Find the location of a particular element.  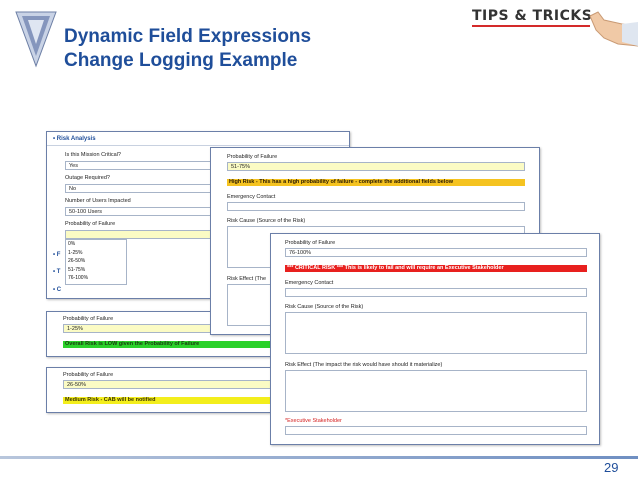

tips-label: TIPS & TRICKS is located at coordinates (532, 16).